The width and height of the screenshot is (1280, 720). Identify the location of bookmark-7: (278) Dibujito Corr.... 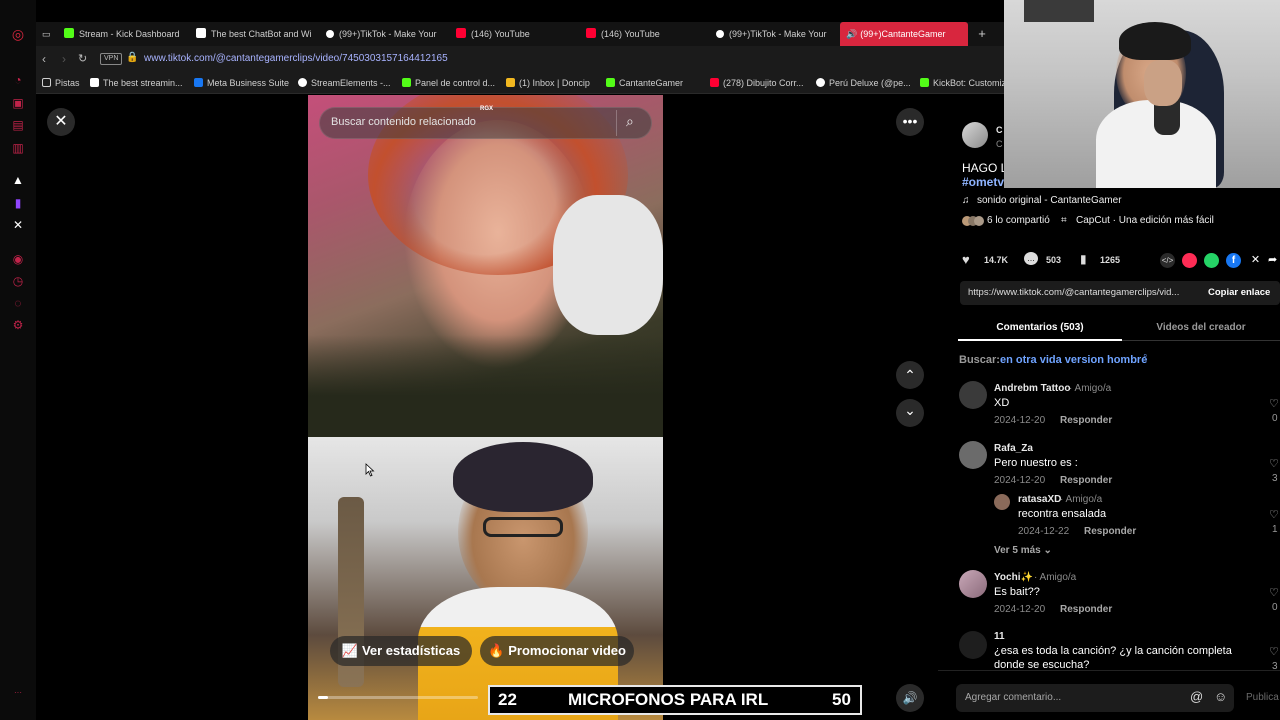
(757, 83).